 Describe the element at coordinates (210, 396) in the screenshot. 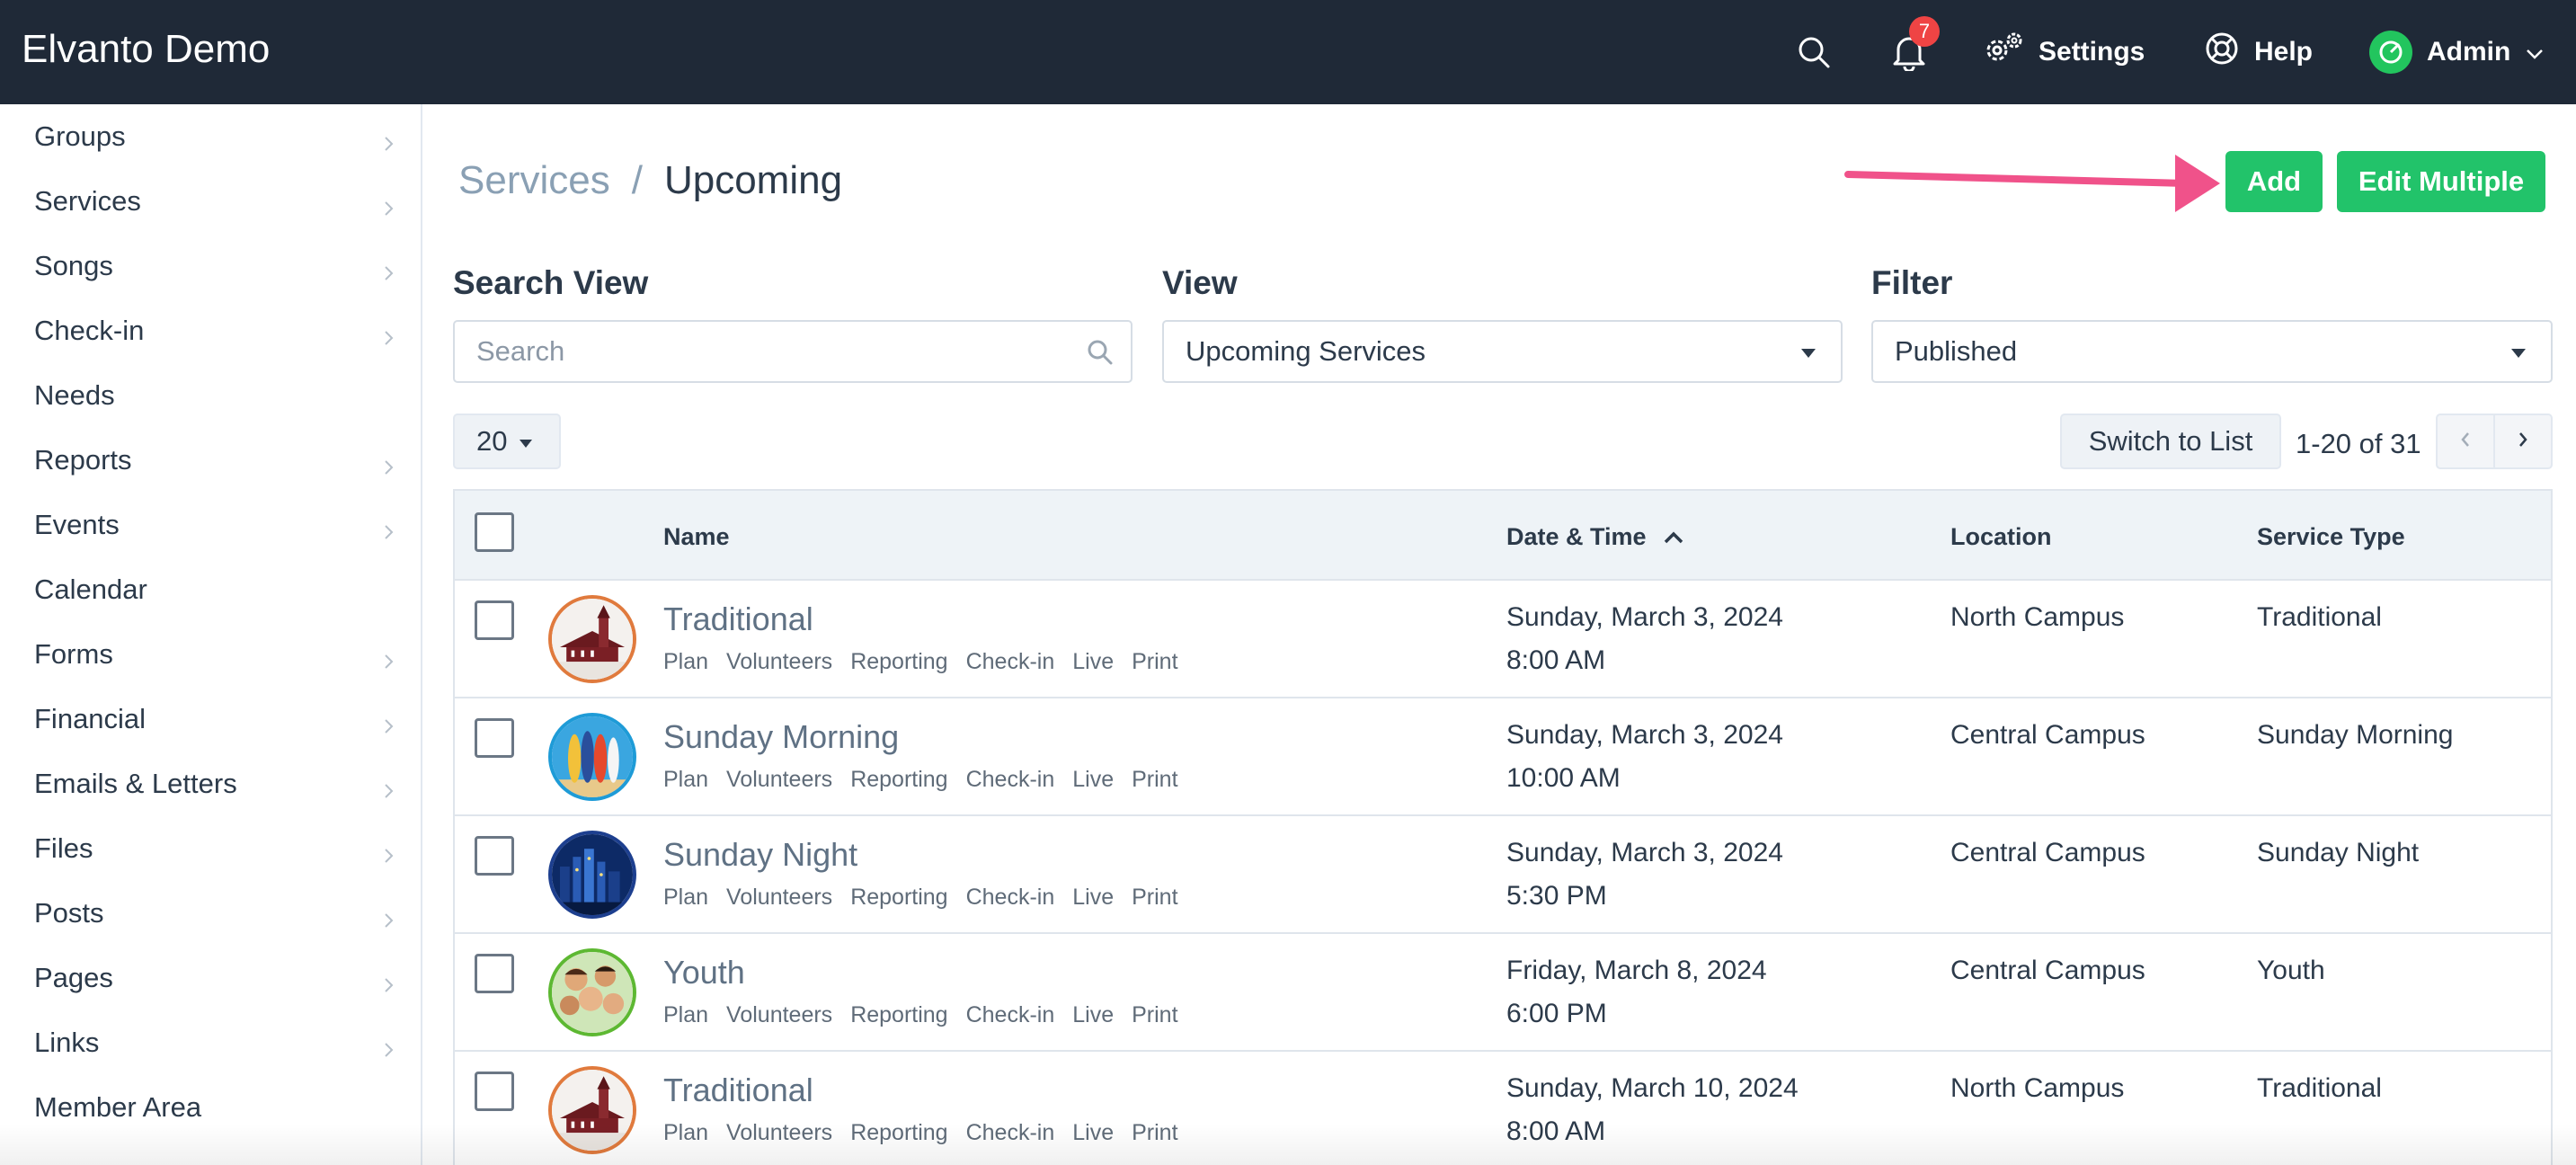

I see `sidebar-item-needs: Needs` at that location.